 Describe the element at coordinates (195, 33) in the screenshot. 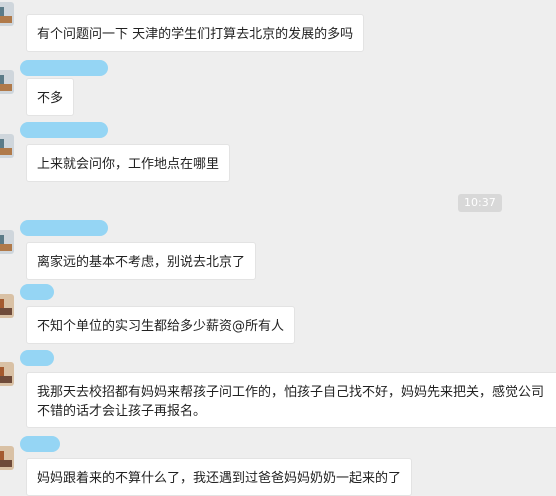

I see `message-bubble: 有个问题问一下 天津的学生们打算去北京的发展的多吗` at that location.